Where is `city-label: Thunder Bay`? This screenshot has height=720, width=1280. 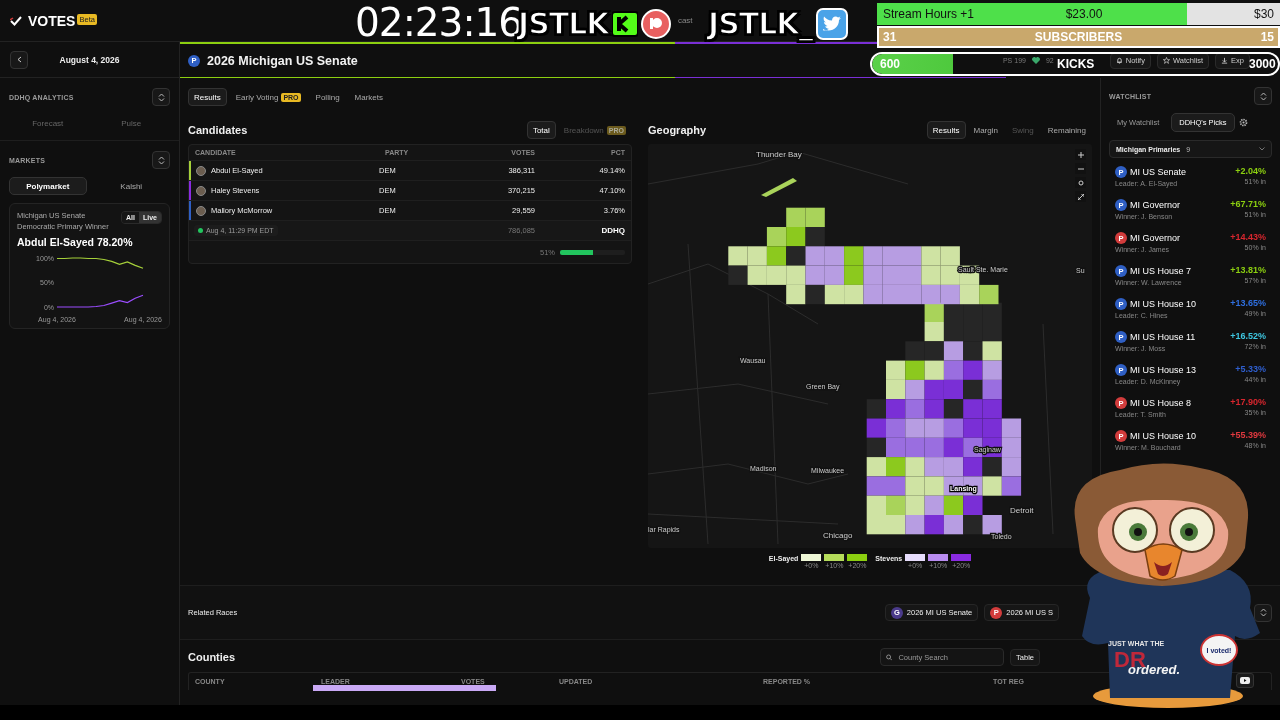 city-label: Thunder Bay is located at coordinates (779, 154).